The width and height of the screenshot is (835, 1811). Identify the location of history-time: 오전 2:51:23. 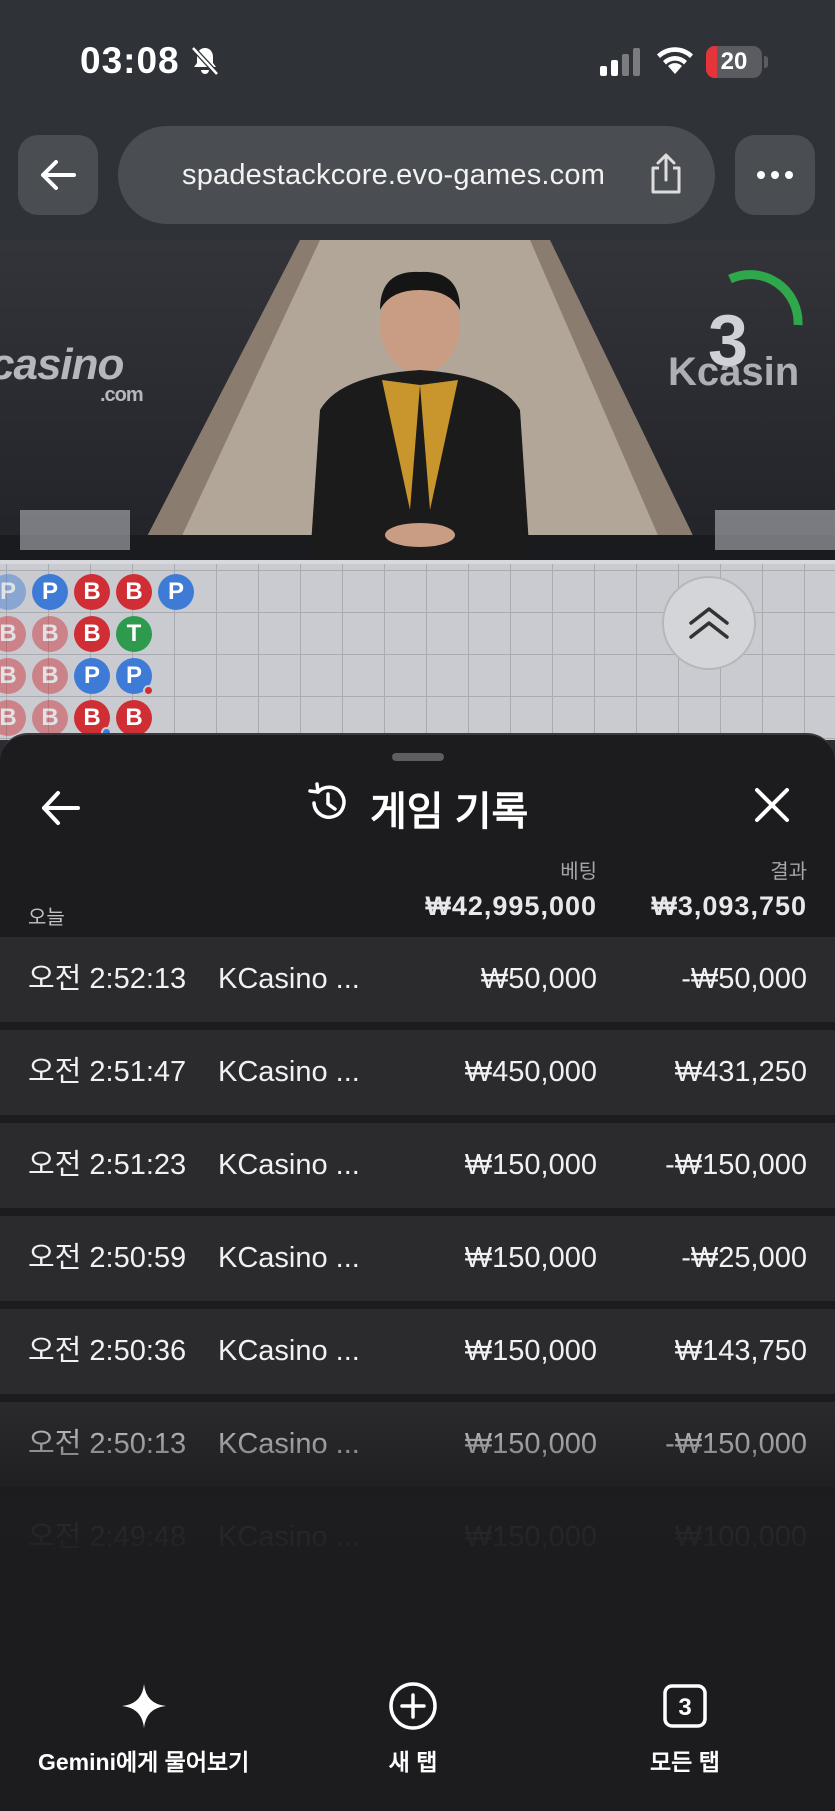
(107, 1165).